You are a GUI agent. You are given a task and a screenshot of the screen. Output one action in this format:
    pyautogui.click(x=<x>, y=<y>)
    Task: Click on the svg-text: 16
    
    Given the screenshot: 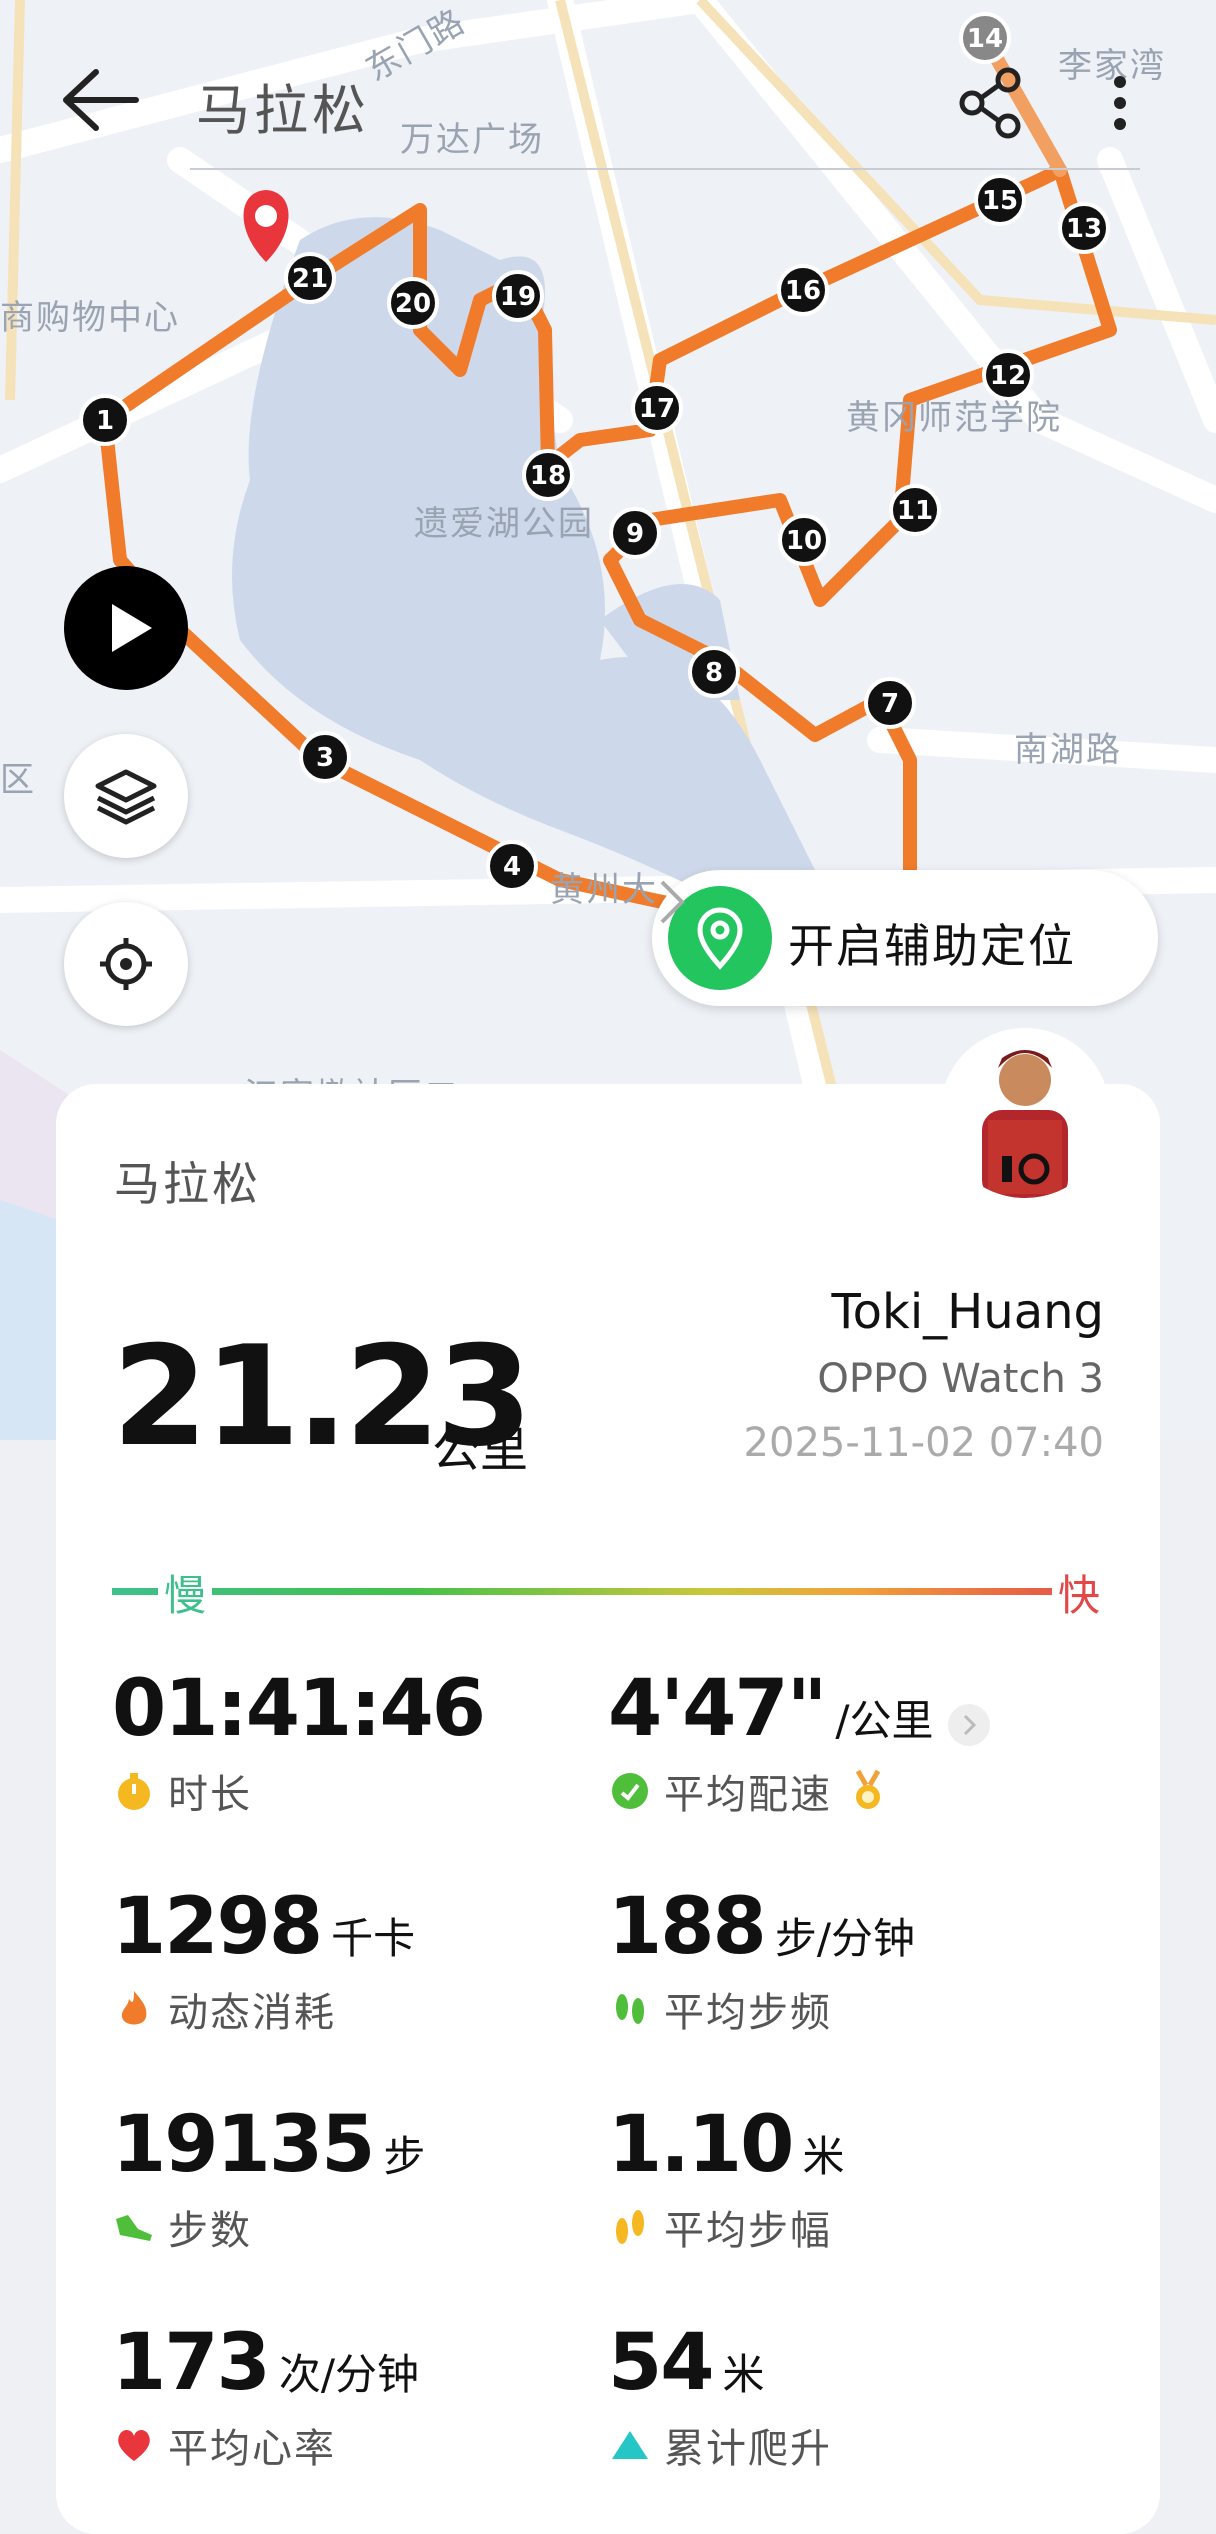 What is the action you would take?
    pyautogui.click(x=803, y=291)
    